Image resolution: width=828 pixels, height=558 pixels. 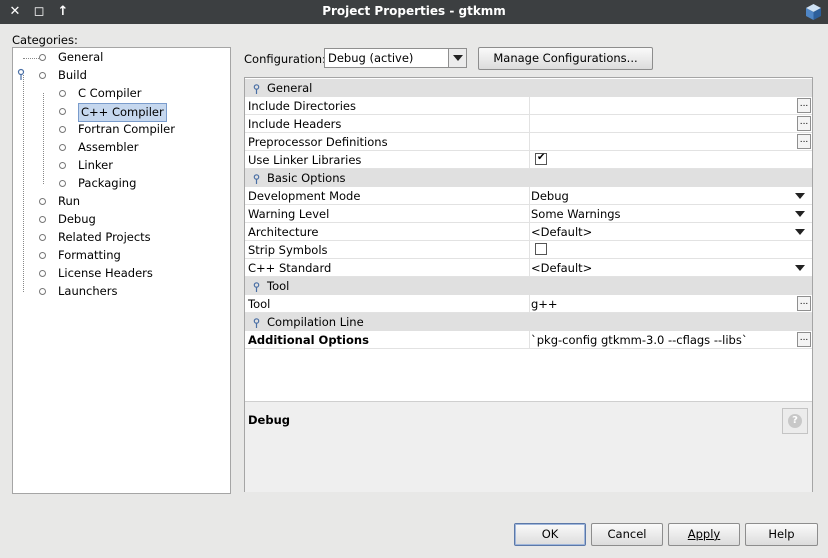 What do you see at coordinates (541, 249) in the screenshot?
I see `strip-symbols-checkbox` at bounding box center [541, 249].